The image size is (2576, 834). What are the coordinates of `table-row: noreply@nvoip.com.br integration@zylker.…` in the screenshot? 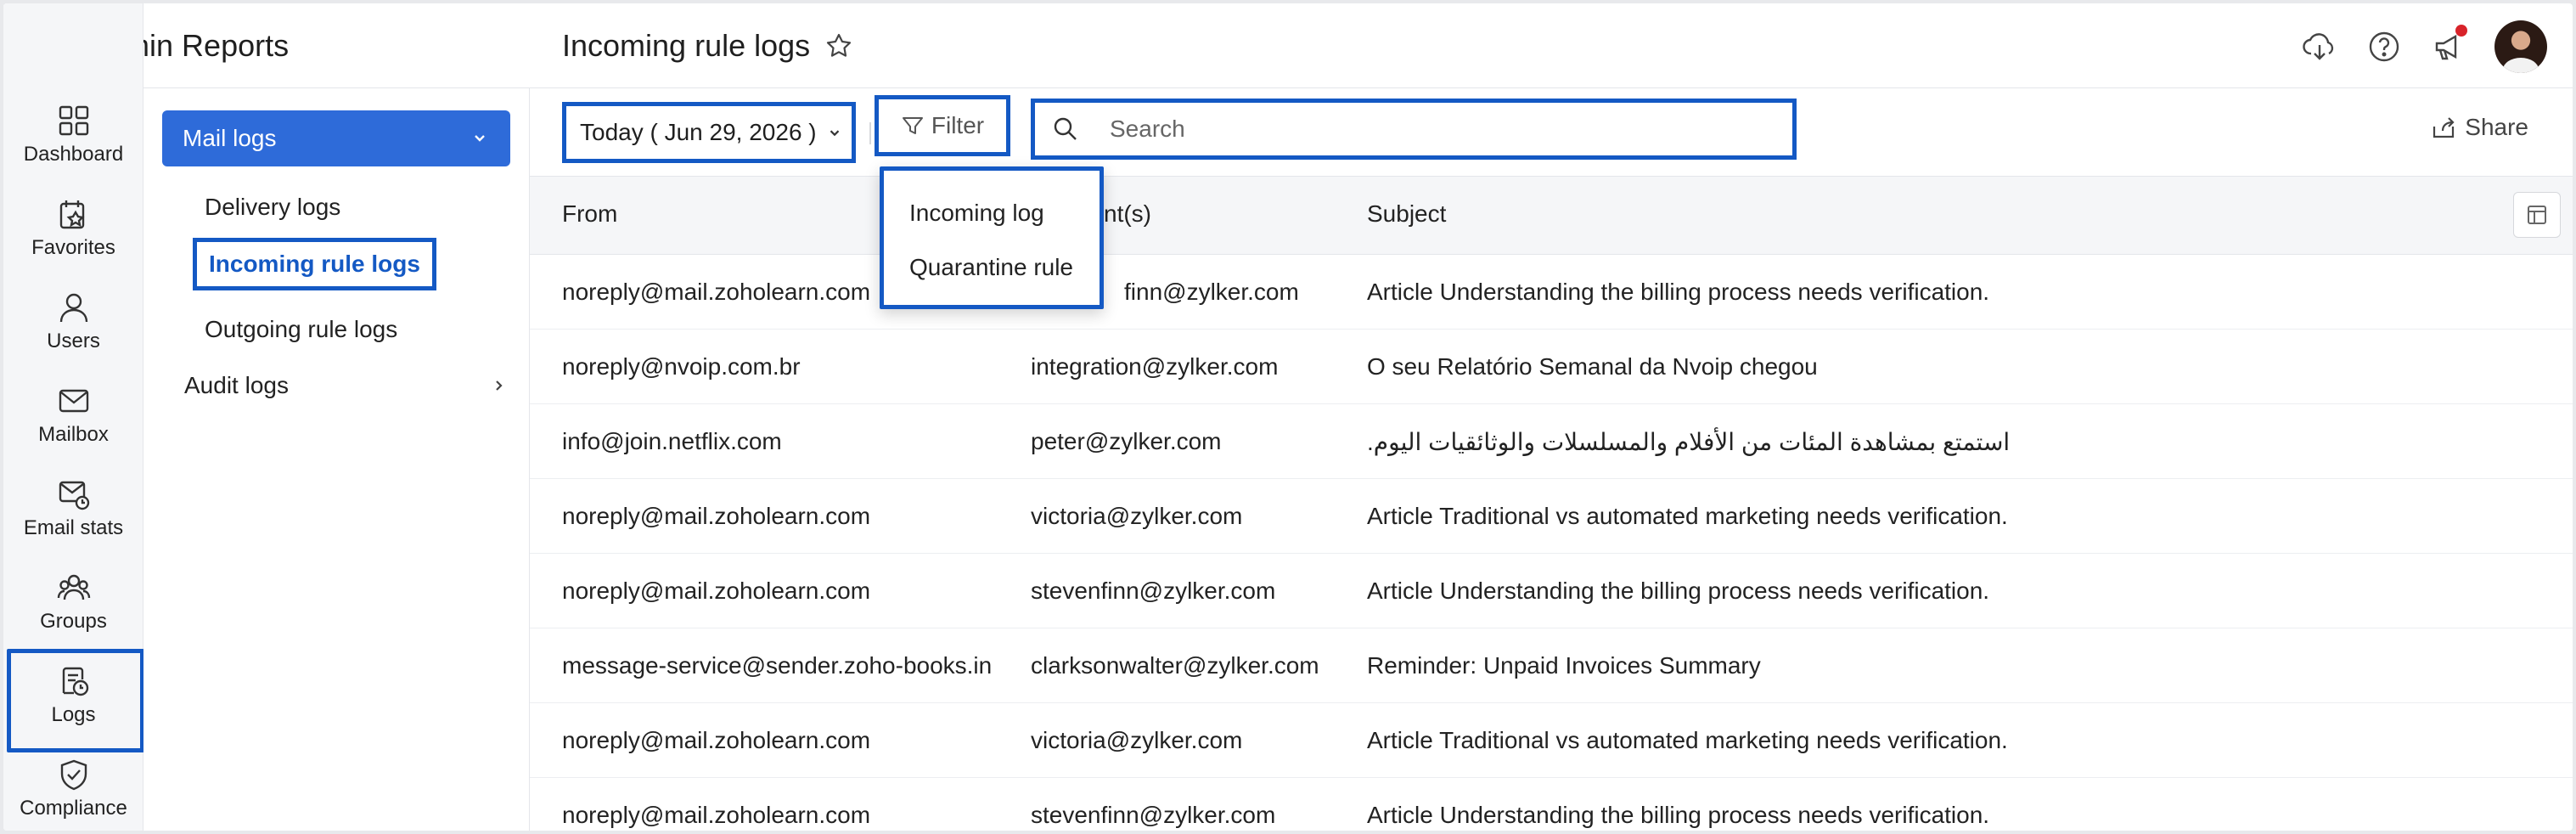 It's located at (1551, 367).